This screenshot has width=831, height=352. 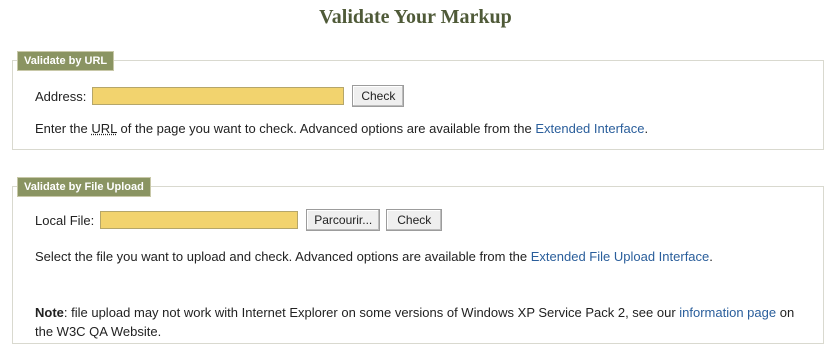 I want to click on address-row: Address: Check, so click(x=220, y=96).